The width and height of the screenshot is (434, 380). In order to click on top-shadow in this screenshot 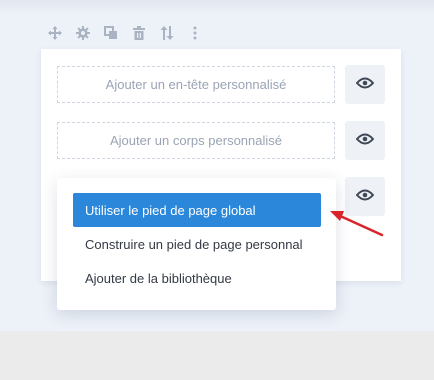, I will do `click(217, 7)`.